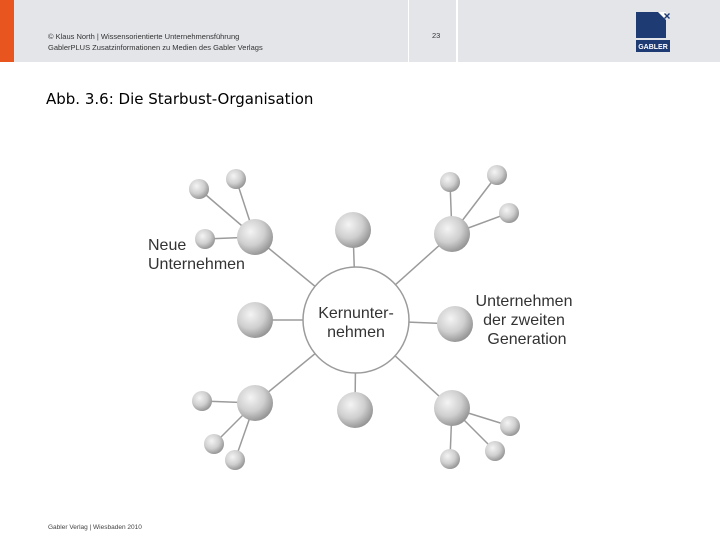 The width and height of the screenshot is (720, 540). I want to click on footer-text: Gabler Verlag | Wiesbaden 2010, so click(95, 527).